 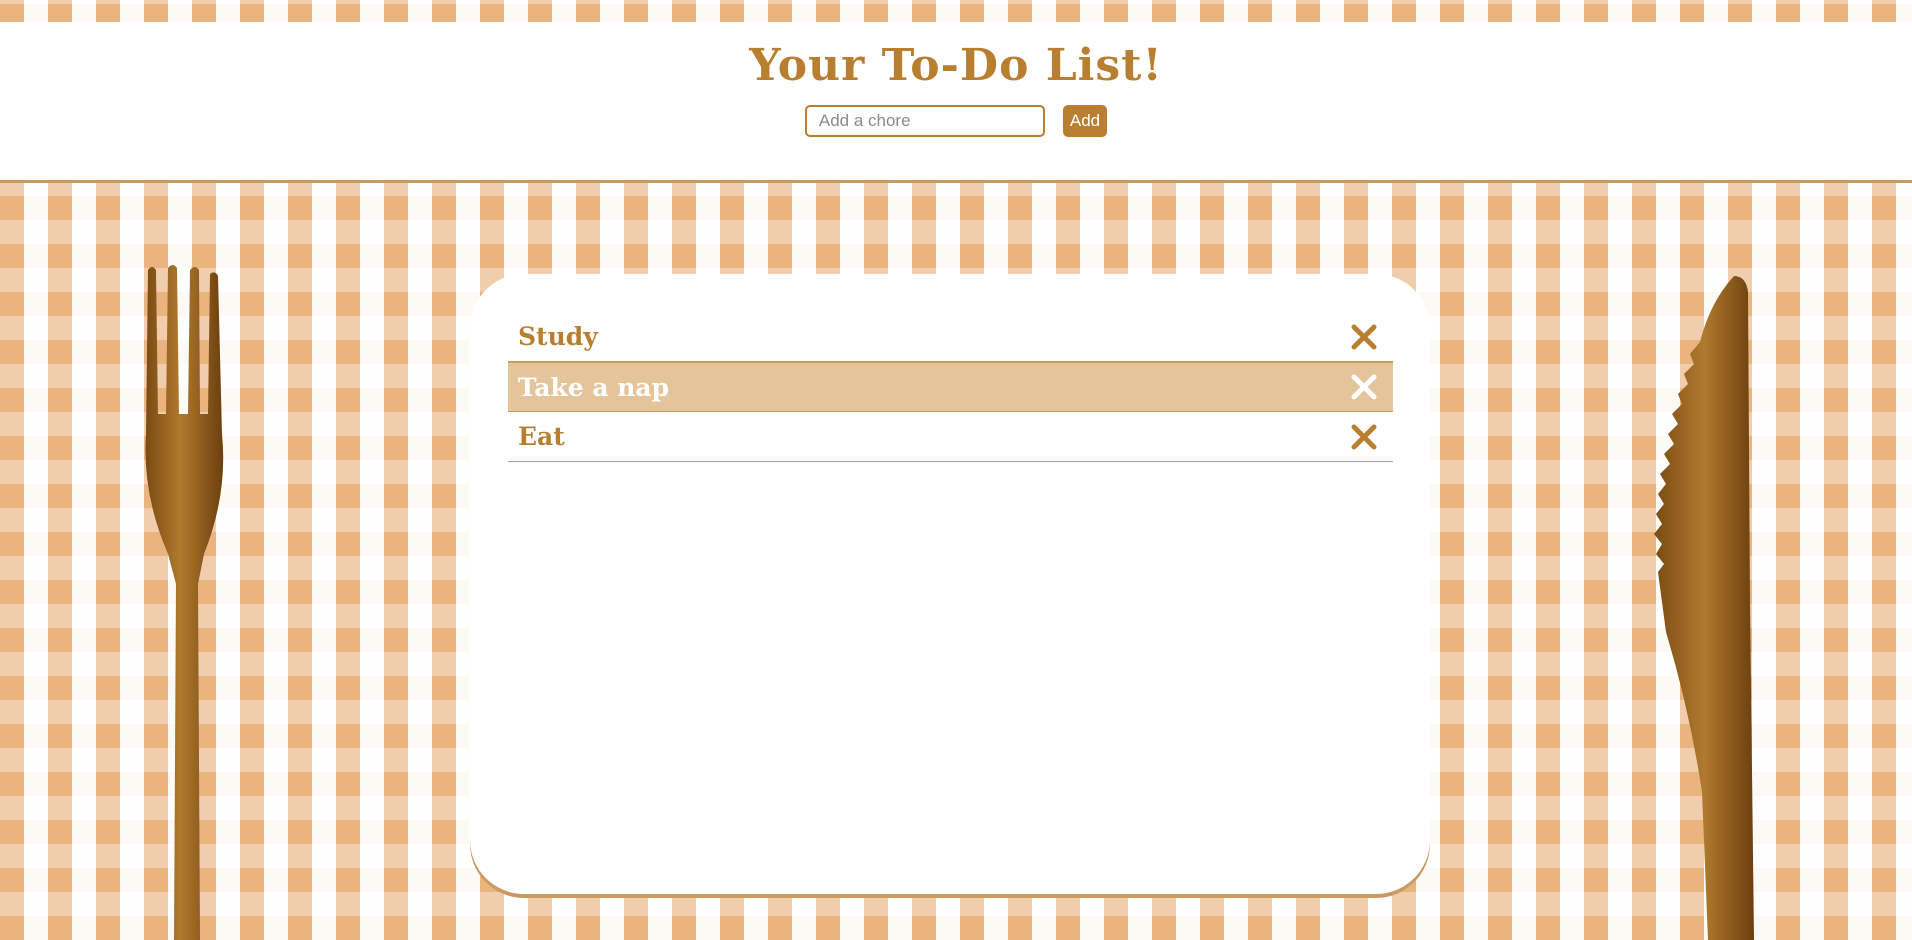 What do you see at coordinates (541, 436) in the screenshot?
I see `todo-item-label: Eat` at bounding box center [541, 436].